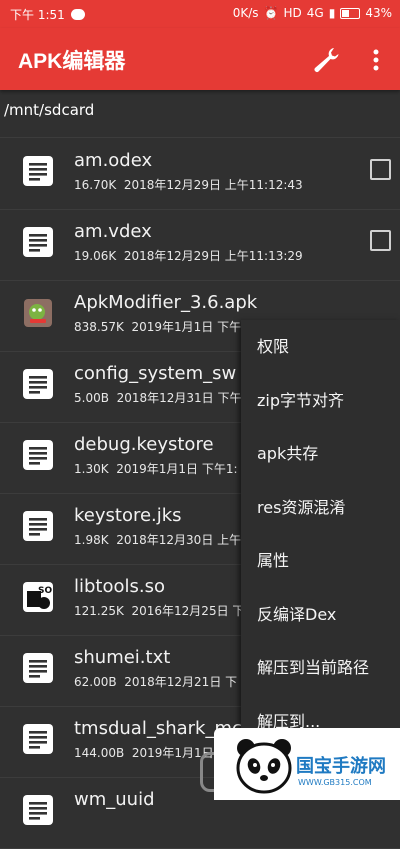  Describe the element at coordinates (320, 561) in the screenshot. I see `menu-item-properties: 属性` at that location.